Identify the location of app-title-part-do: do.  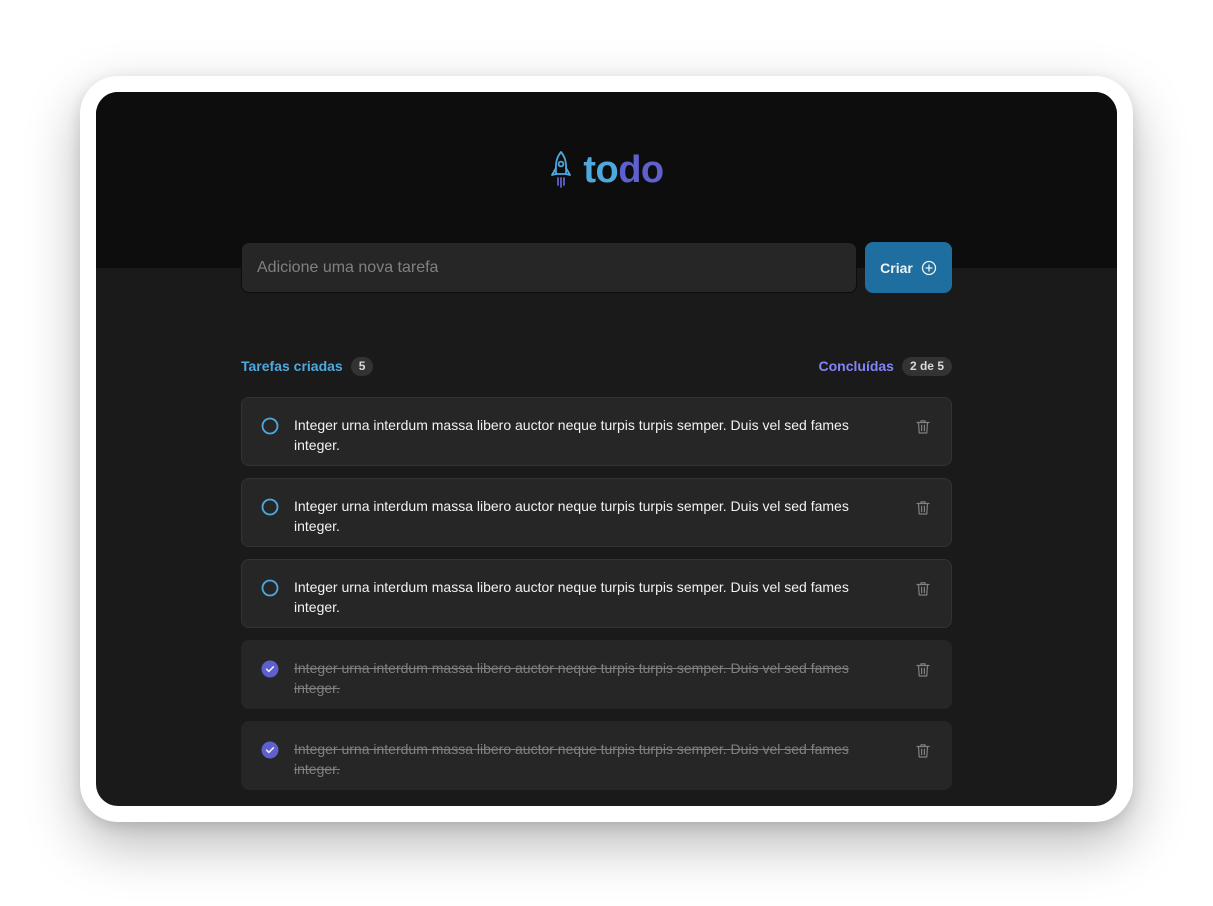
(641, 170).